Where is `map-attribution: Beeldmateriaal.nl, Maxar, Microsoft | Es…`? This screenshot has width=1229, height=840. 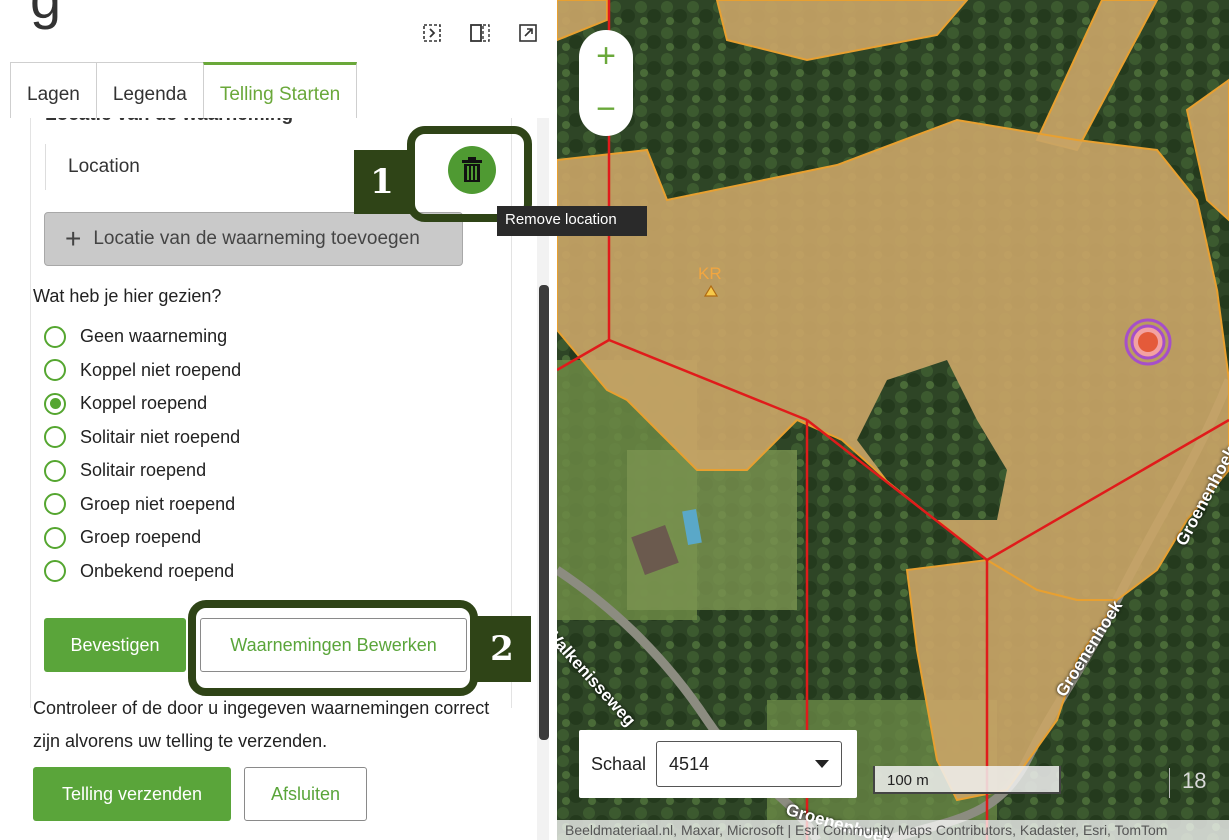
map-attribution: Beeldmateriaal.nl, Maxar, Microsoft | Es… is located at coordinates (893, 830).